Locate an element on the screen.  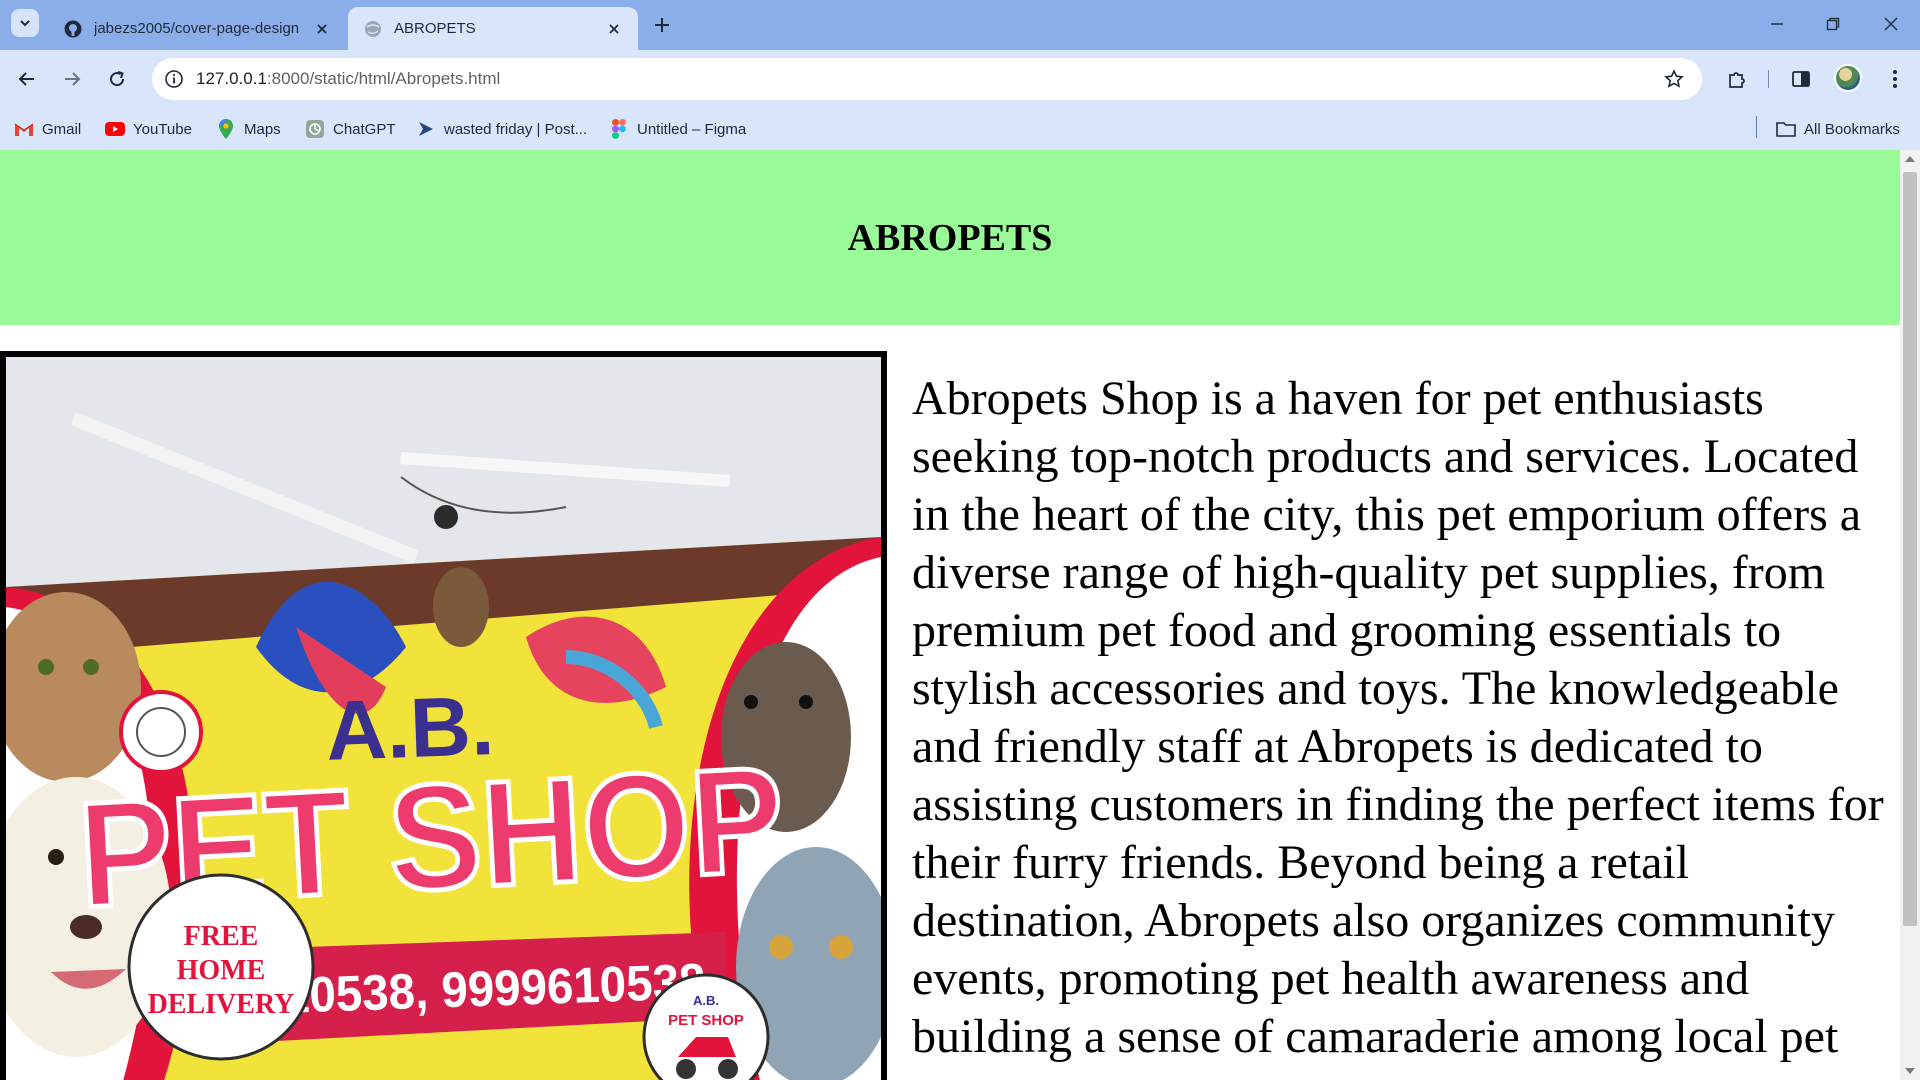
url-text: 127.0.0.1:8000/static/html/Abropets.html is located at coordinates (348, 79).